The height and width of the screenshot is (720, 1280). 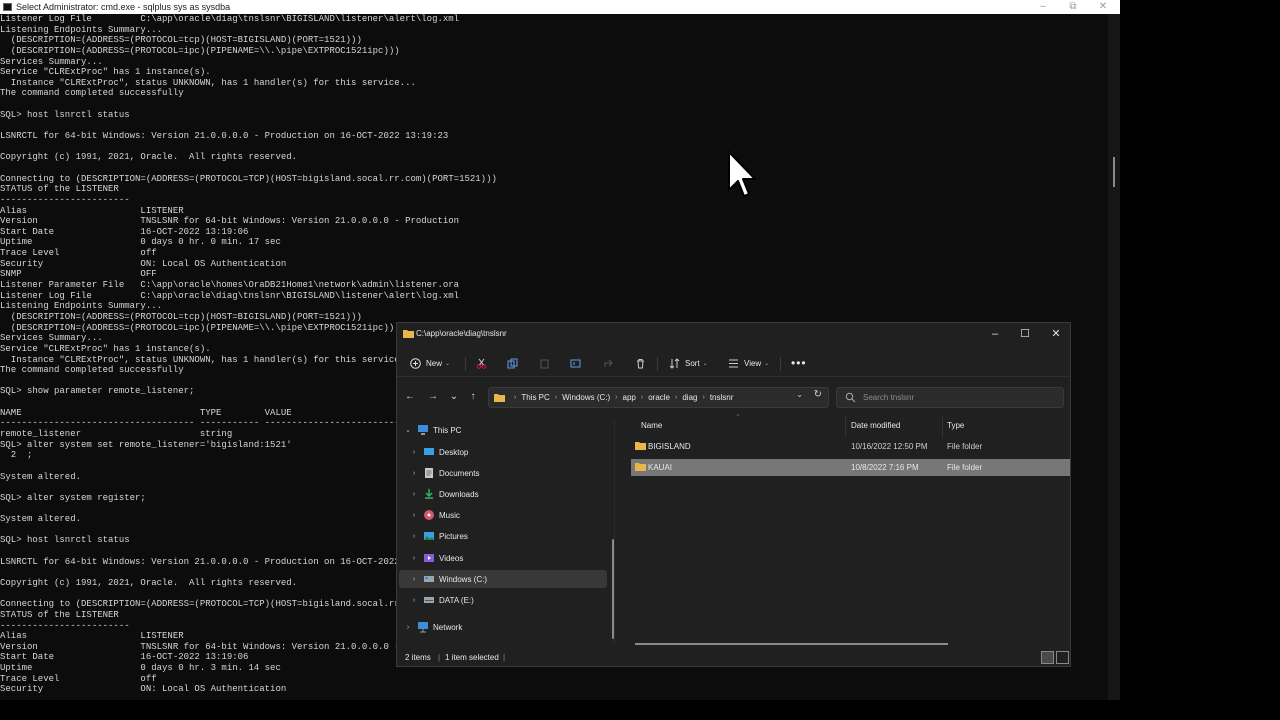 What do you see at coordinates (503, 558) in the screenshot?
I see `tree-item-videos: › Videos` at bounding box center [503, 558].